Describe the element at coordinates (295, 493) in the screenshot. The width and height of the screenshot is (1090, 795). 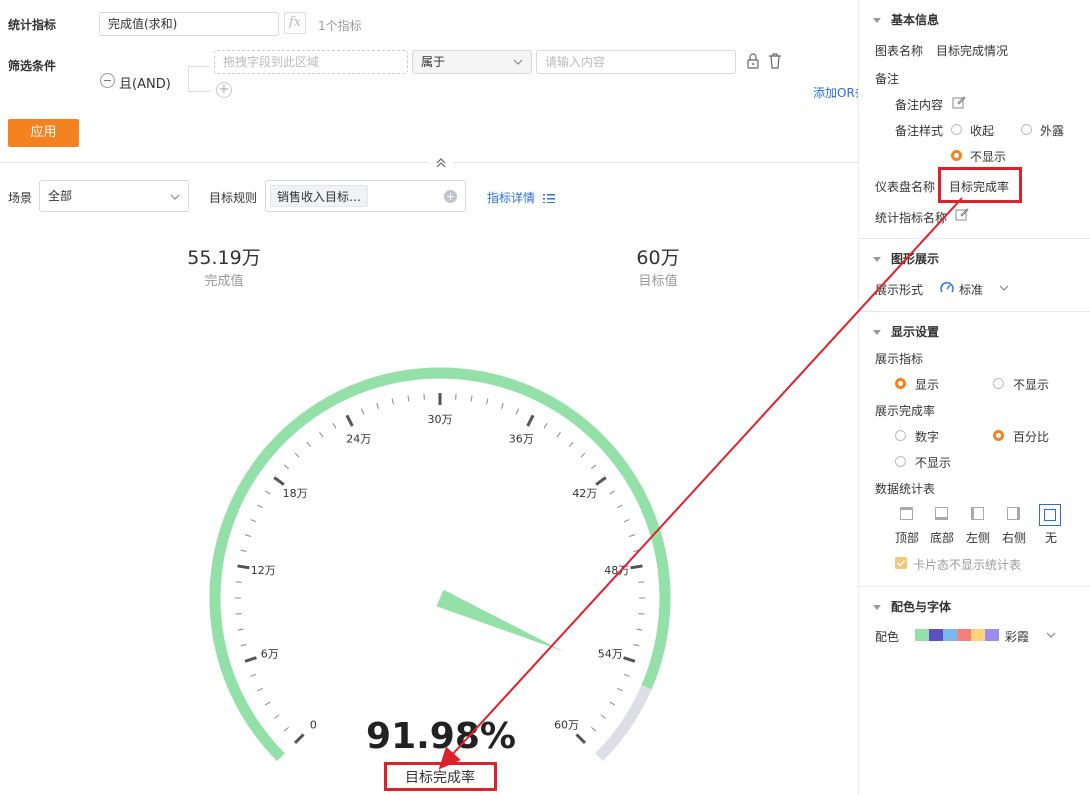
I see `gauge-tick-label: 18万` at that location.